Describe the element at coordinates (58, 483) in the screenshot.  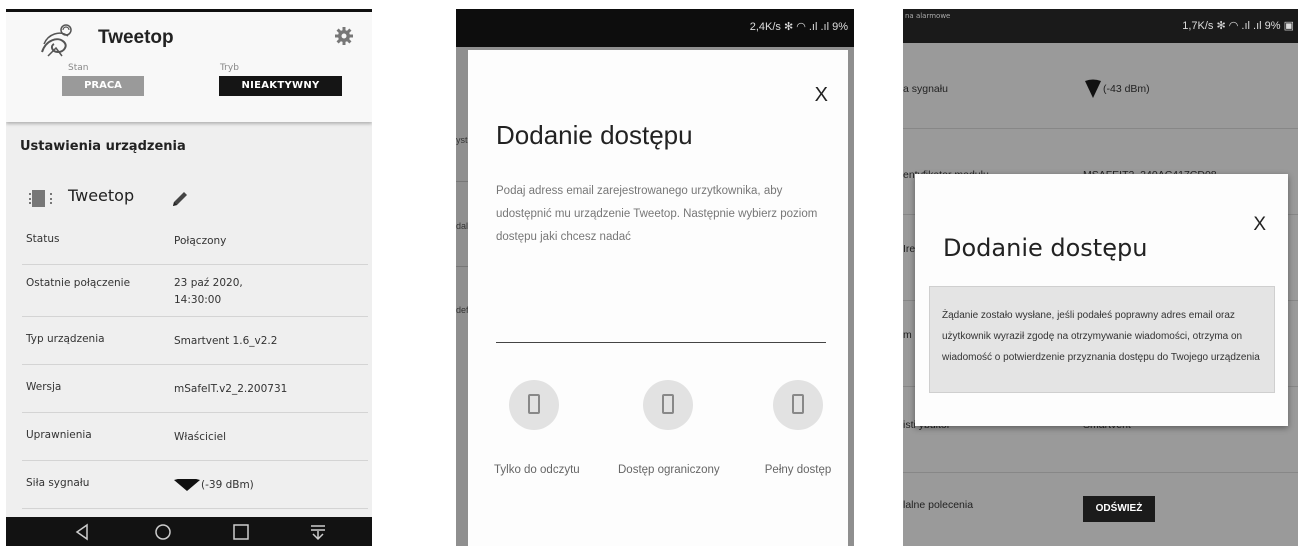
I see `info-key: Siła sygnału` at that location.